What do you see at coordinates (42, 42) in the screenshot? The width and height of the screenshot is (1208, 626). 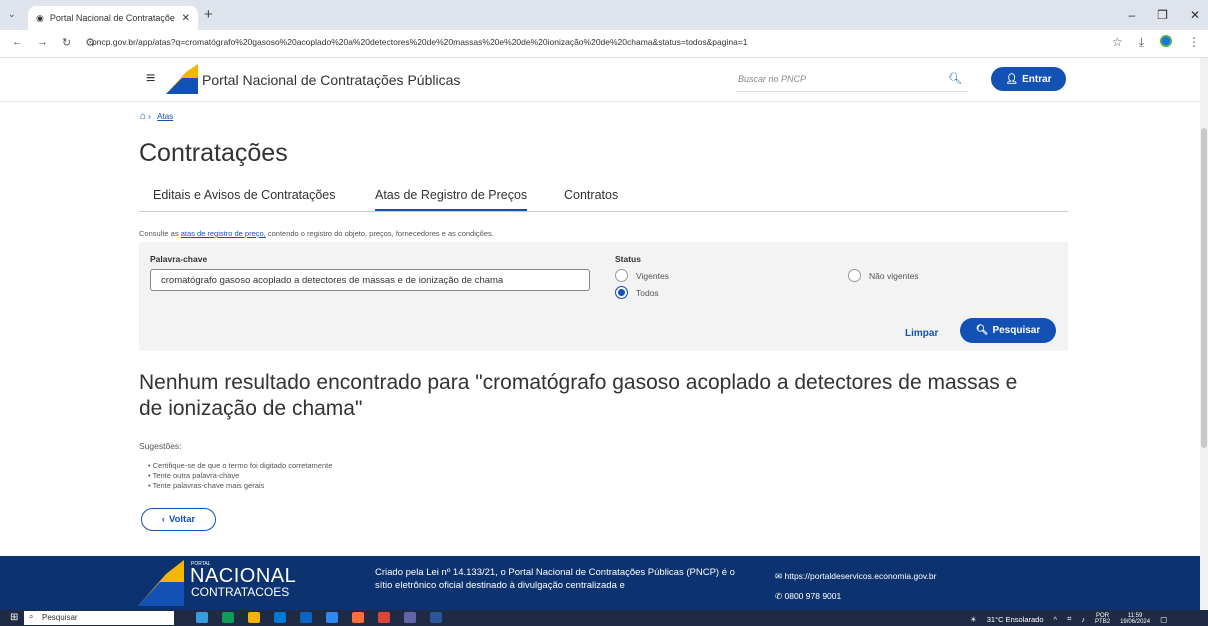 I see `forward-arrow-icon: →` at bounding box center [42, 42].